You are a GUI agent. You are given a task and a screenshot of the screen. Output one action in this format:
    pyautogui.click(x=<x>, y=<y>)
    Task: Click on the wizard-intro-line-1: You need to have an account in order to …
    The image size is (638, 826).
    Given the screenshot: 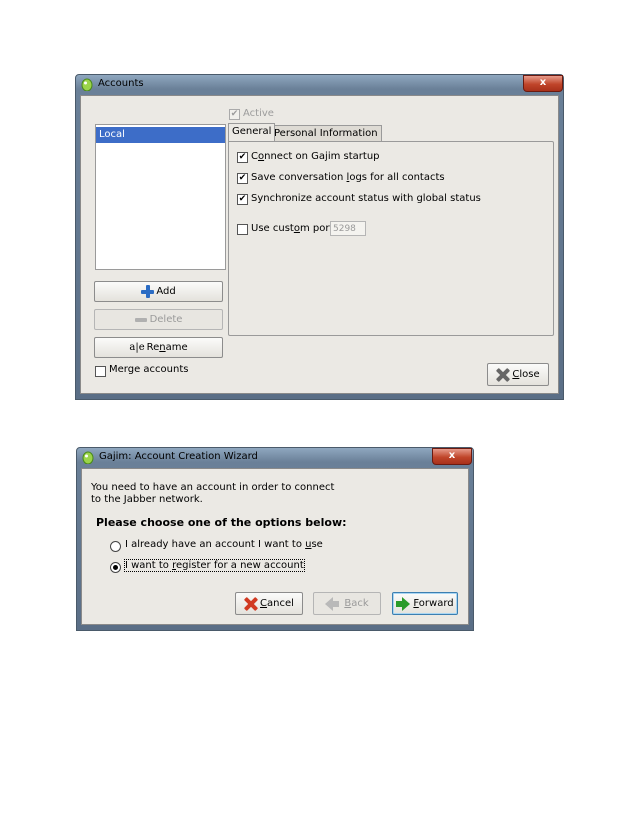 What is the action you would take?
    pyautogui.click(x=213, y=487)
    